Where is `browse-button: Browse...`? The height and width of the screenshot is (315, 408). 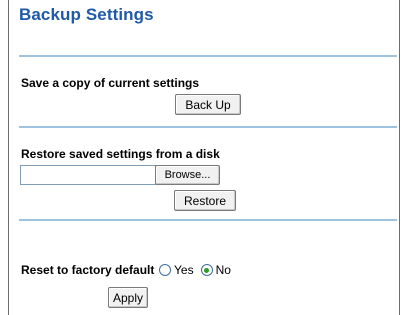
browse-button: Browse... is located at coordinates (187, 175).